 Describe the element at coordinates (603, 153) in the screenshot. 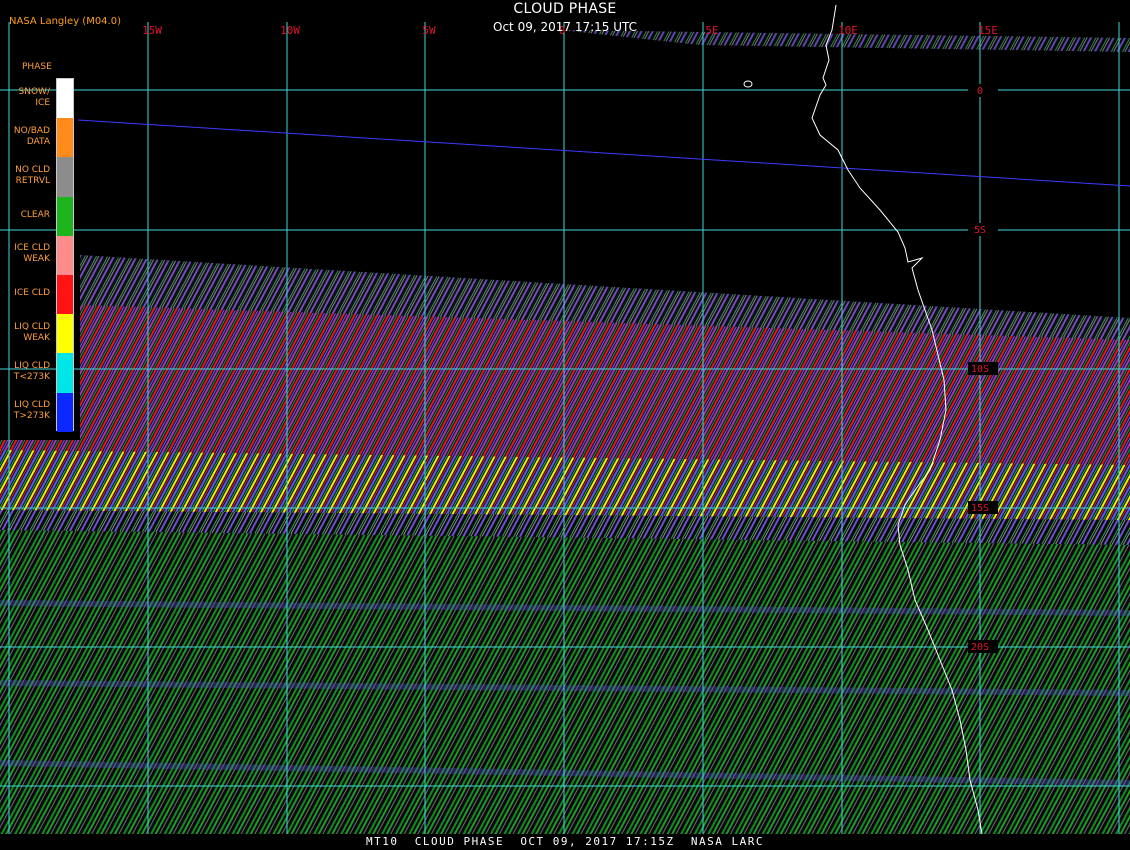

I see `track-line` at that location.